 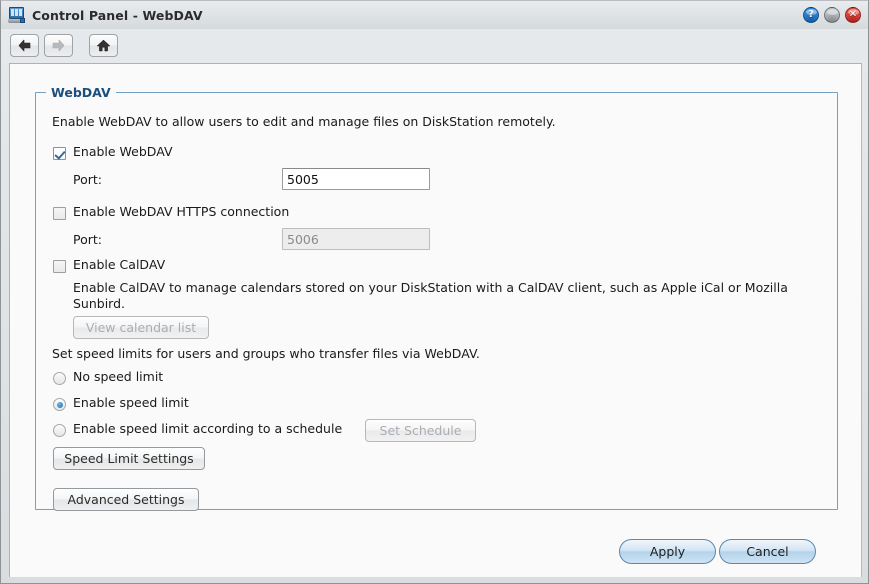 What do you see at coordinates (181, 211) in the screenshot?
I see `enable-https-label: Enable WebDAV HTTPS connection` at bounding box center [181, 211].